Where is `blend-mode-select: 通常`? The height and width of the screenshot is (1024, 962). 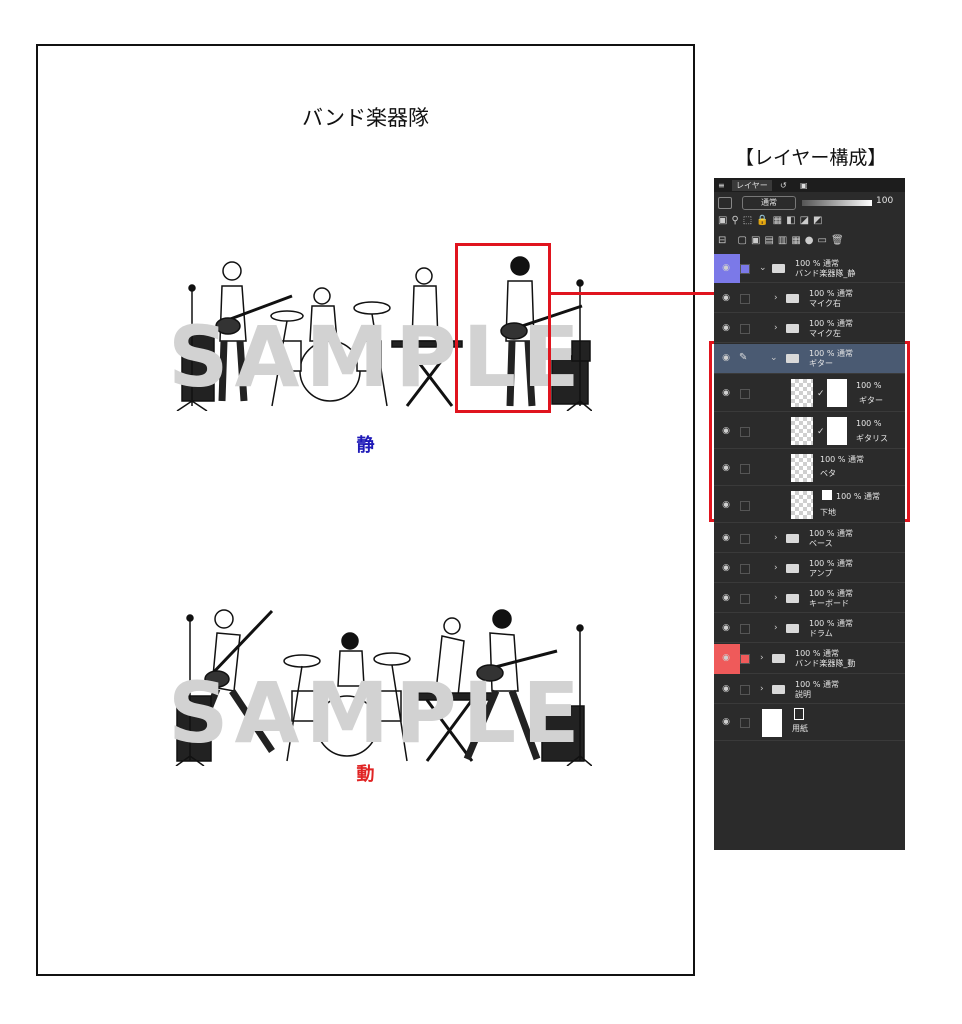 blend-mode-select: 通常 is located at coordinates (769, 203).